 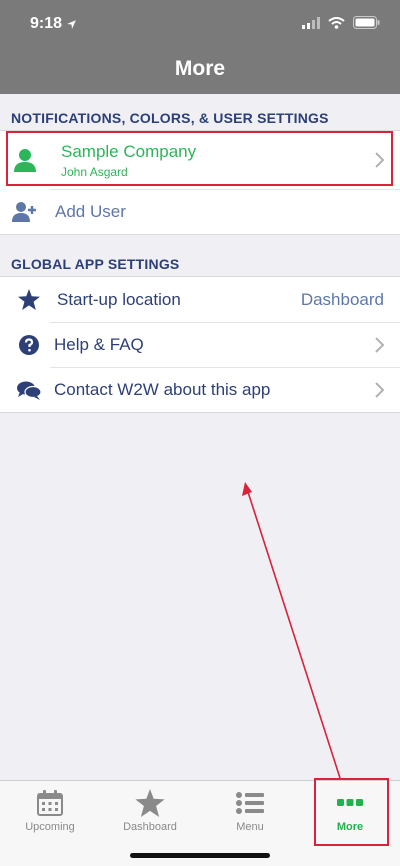 I want to click on status-time: 9:18, so click(x=53, y=24).